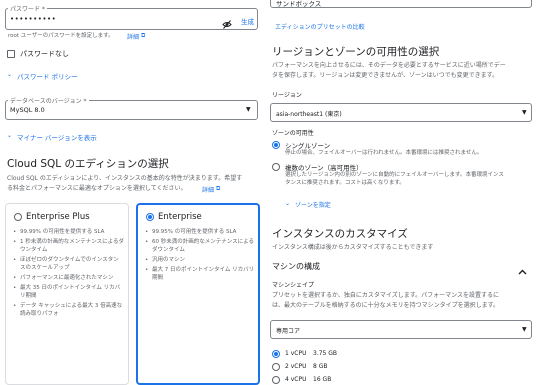 This screenshot has height=385, width=546. Describe the element at coordinates (320, 366) in the screenshot. I see `vcpu-2-mem: 8 GB` at that location.